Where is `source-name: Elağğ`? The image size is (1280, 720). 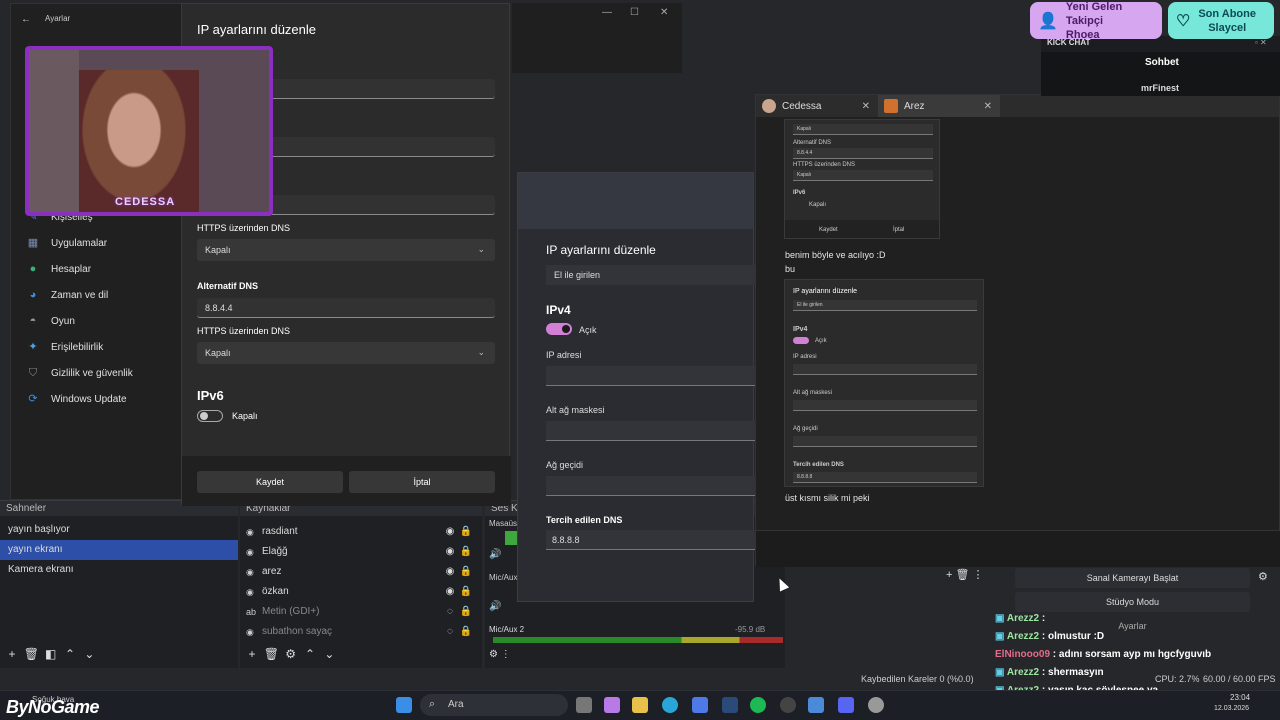
source-name: Elağğ is located at coordinates (275, 551).